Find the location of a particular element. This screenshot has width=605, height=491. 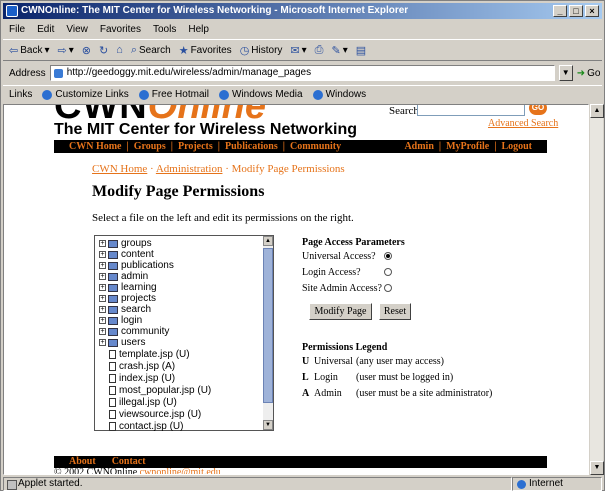

link-customize: Customize Links is located at coordinates (85, 94).